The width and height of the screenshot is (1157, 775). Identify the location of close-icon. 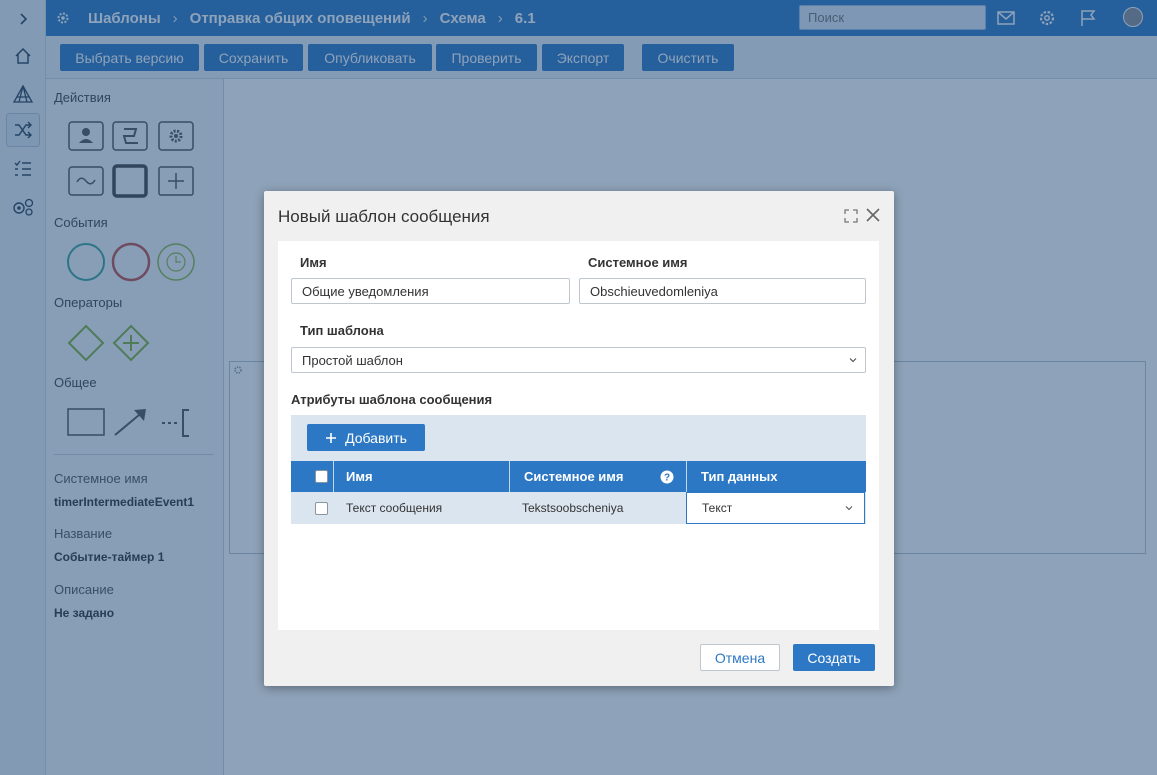
(873, 215).